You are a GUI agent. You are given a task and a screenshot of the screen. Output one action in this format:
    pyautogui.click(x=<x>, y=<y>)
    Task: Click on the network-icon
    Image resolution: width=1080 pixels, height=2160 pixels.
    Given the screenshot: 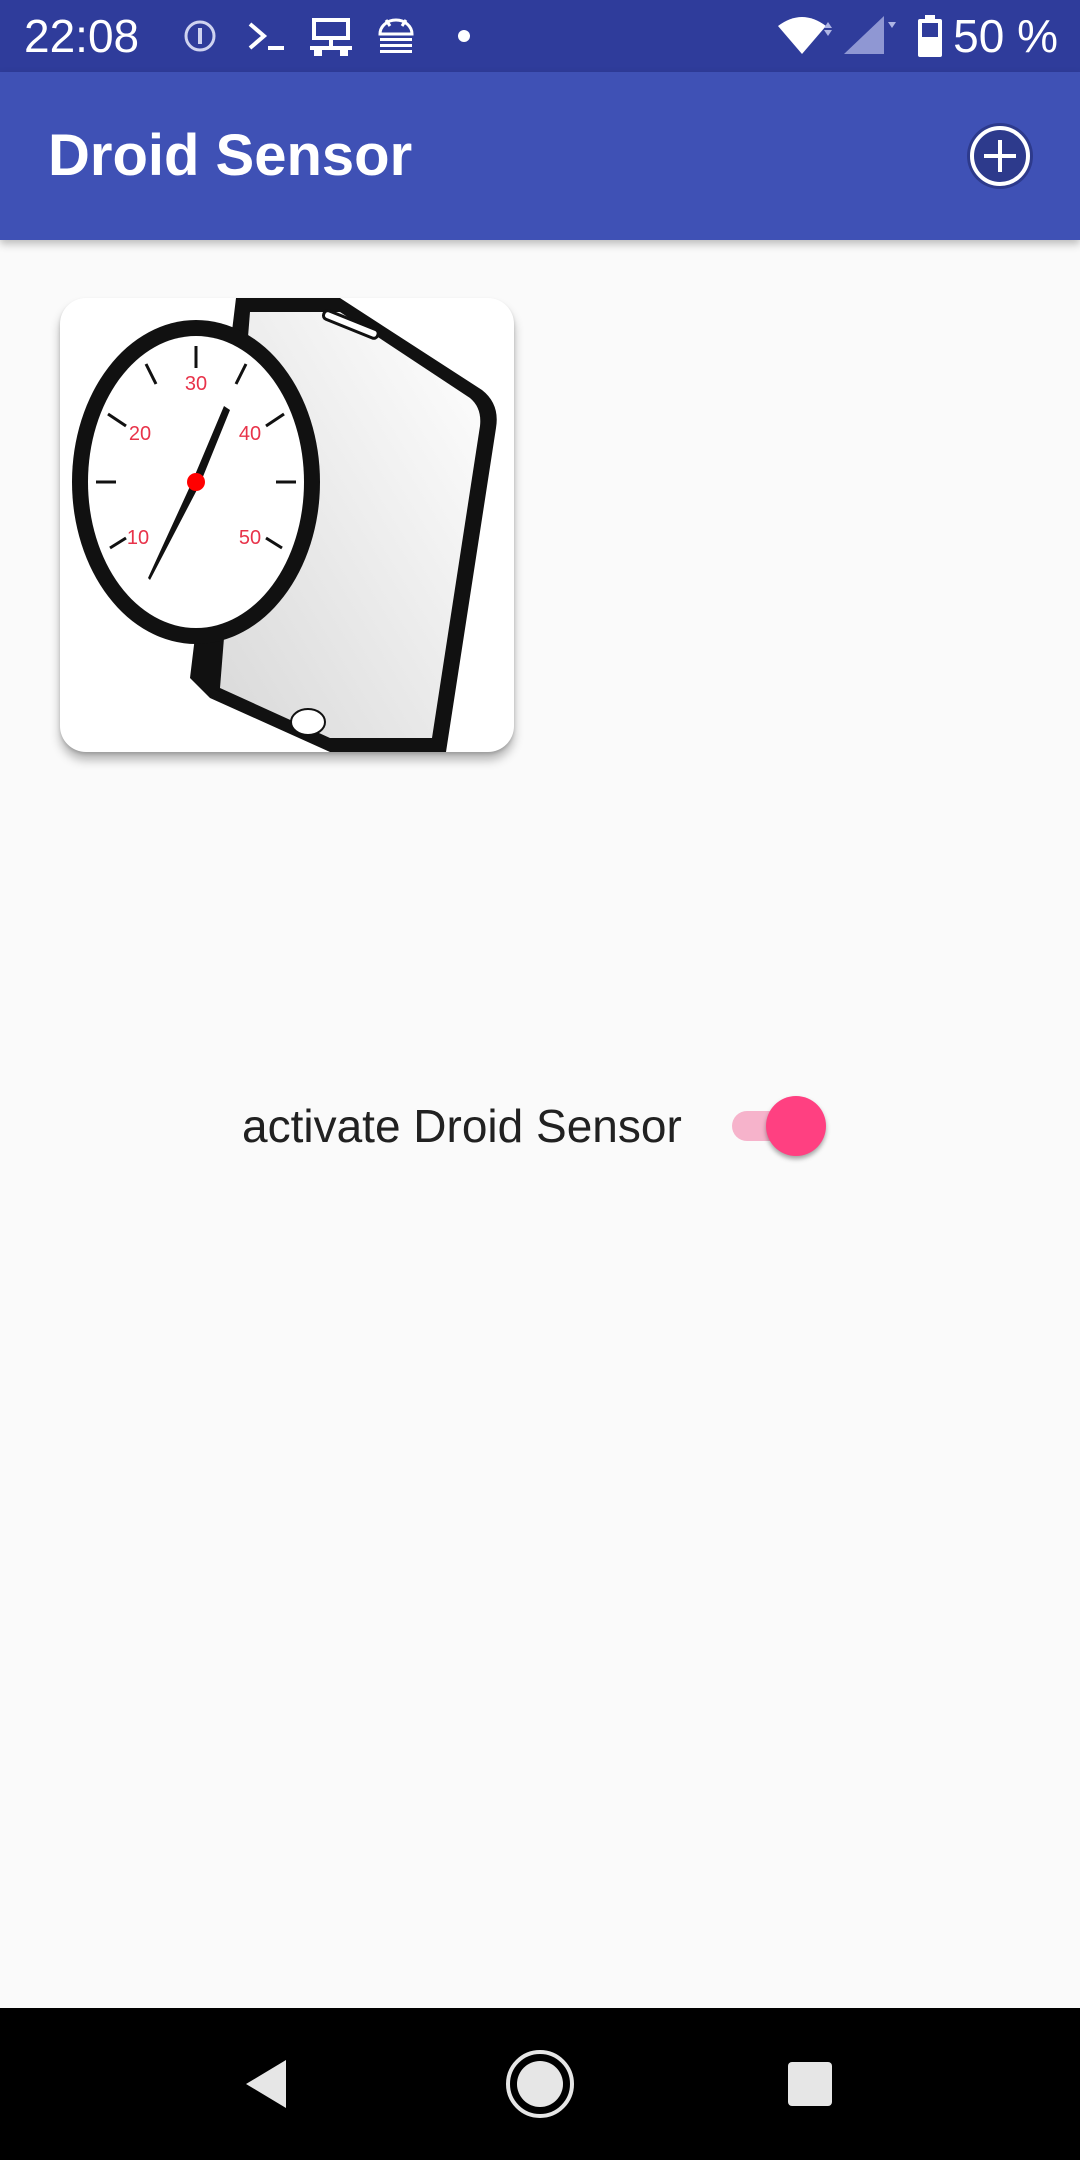 What is the action you would take?
    pyautogui.click(x=331, y=37)
    